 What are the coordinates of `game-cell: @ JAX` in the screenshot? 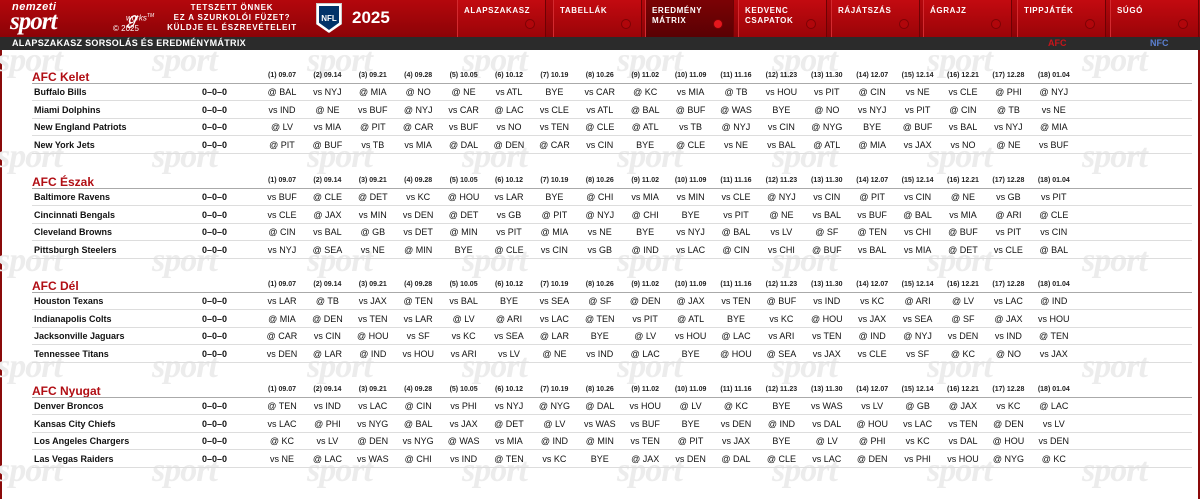 It's located at (963, 406).